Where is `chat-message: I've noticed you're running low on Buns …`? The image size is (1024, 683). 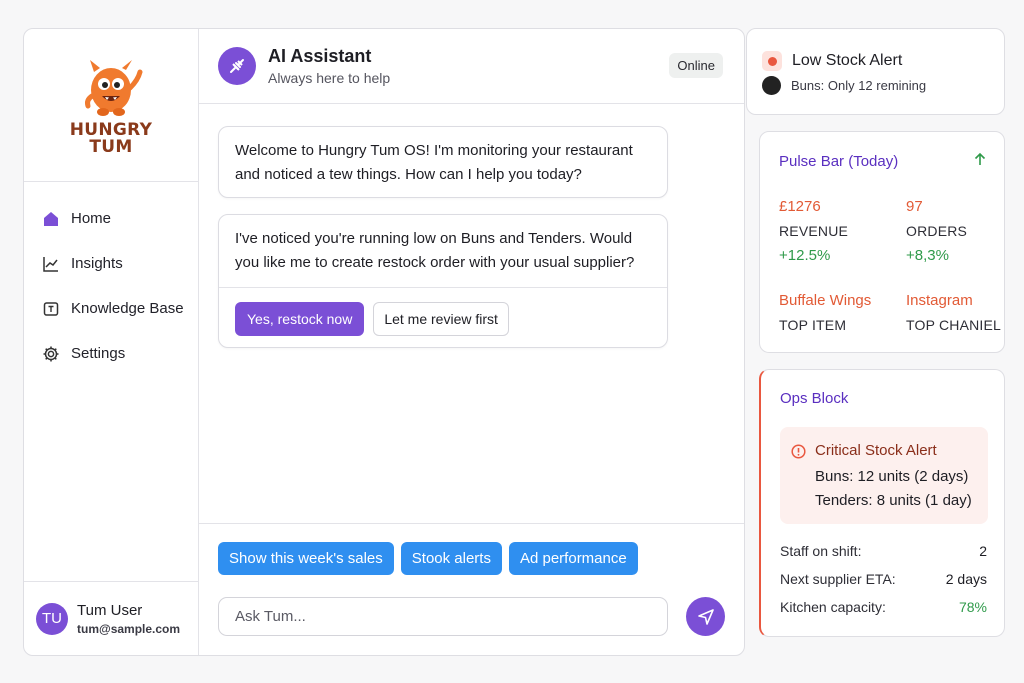 chat-message: I've noticed you're running low on Buns … is located at coordinates (443, 281).